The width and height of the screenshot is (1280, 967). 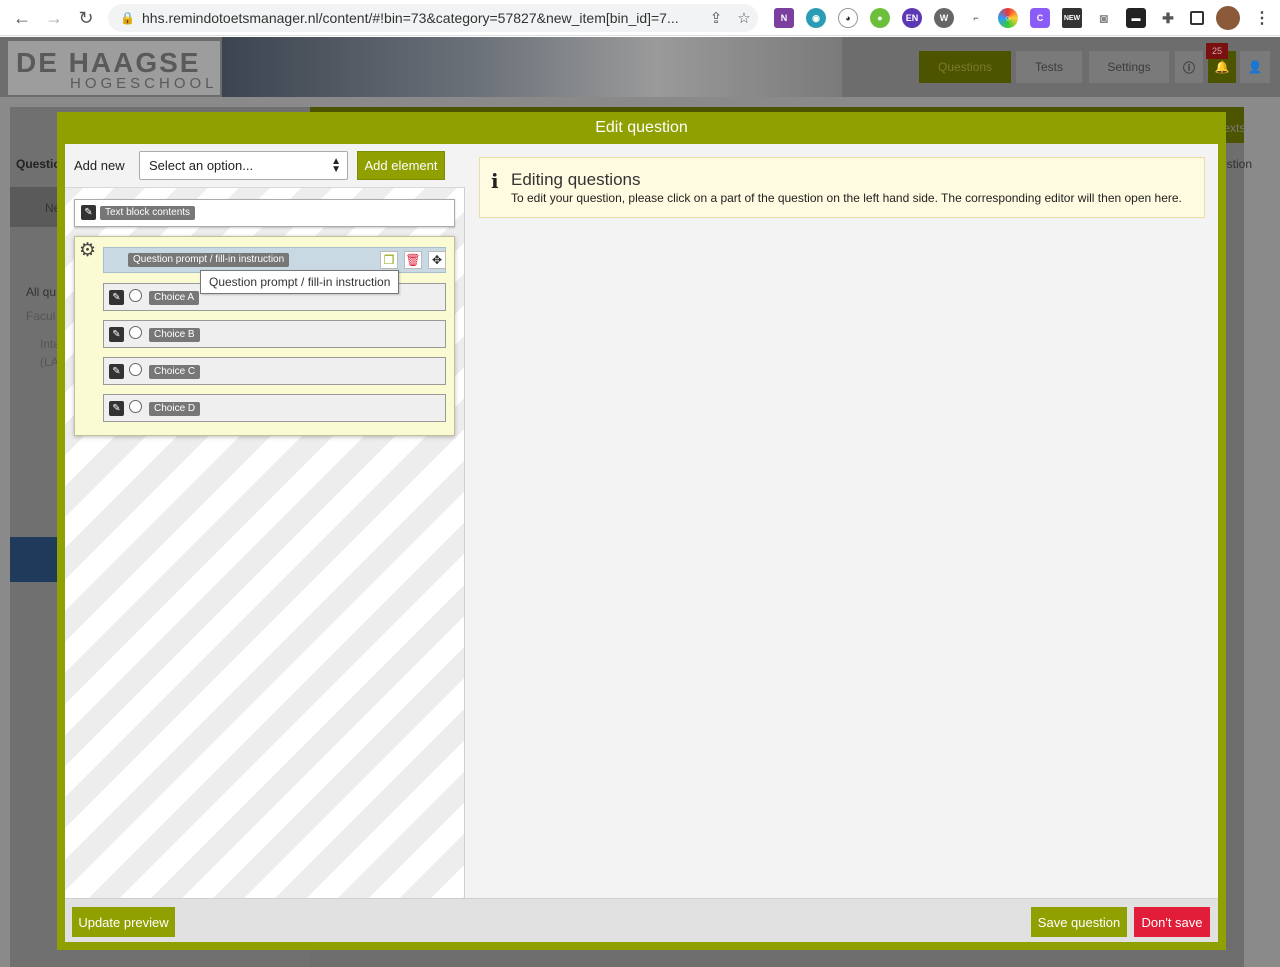 What do you see at coordinates (532, 67) in the screenshot?
I see `header-banner-image` at bounding box center [532, 67].